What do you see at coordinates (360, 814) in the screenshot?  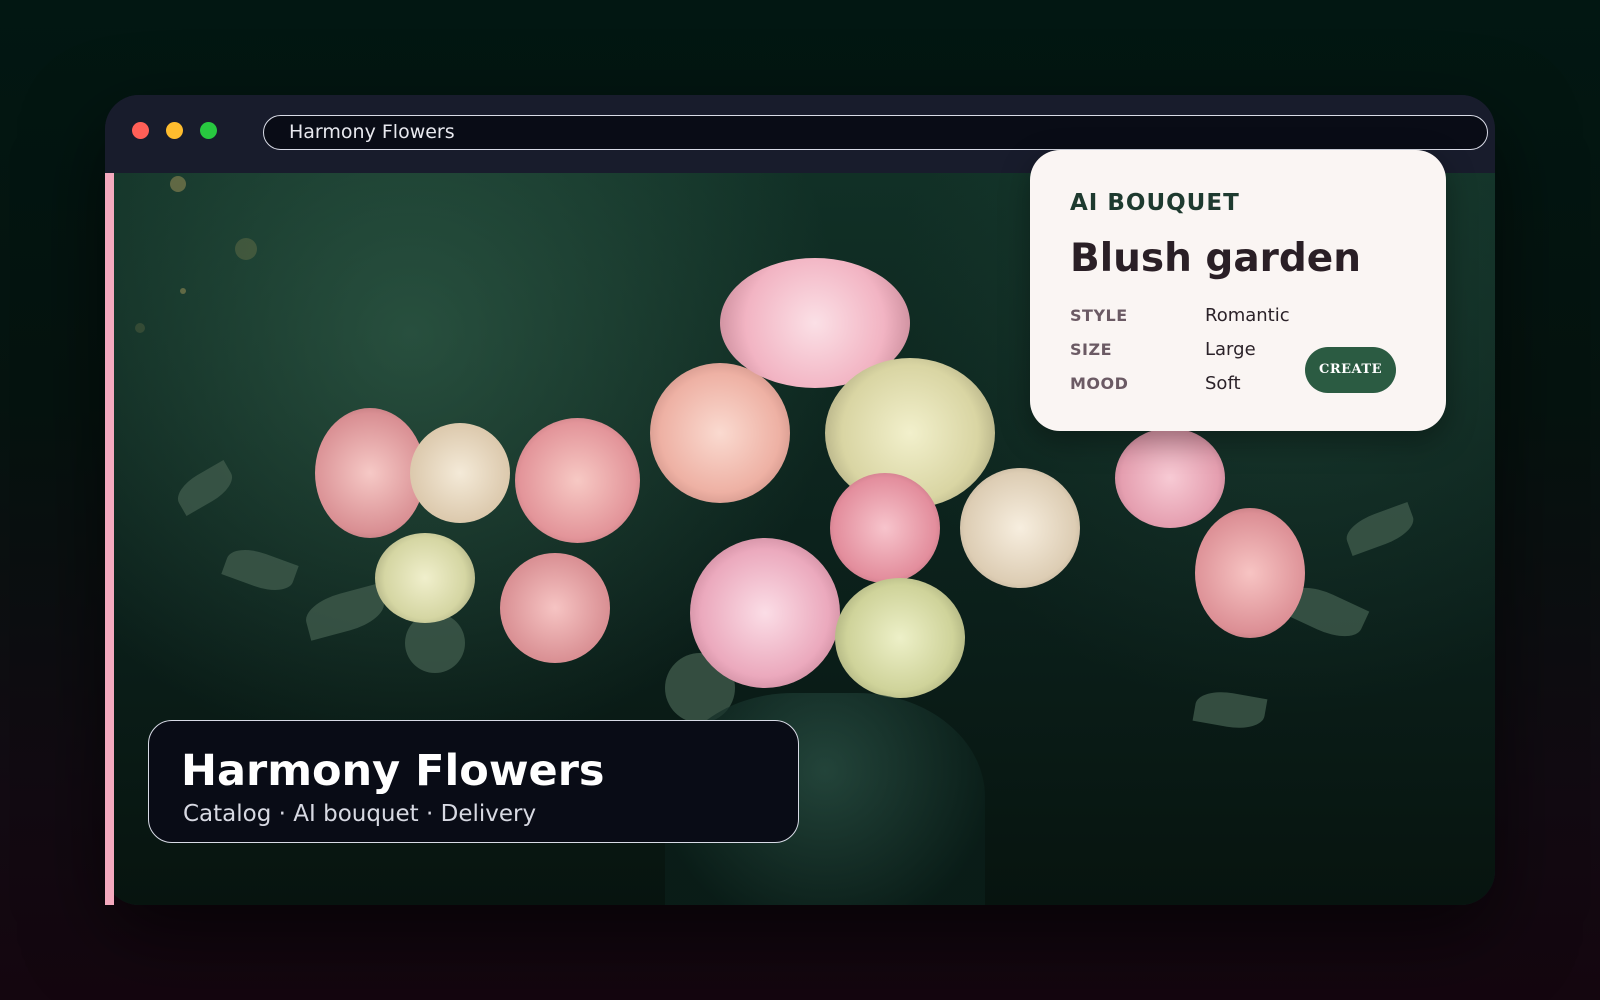 I see `brand-subtitle: Catalog · AI bouquet · Delivery` at bounding box center [360, 814].